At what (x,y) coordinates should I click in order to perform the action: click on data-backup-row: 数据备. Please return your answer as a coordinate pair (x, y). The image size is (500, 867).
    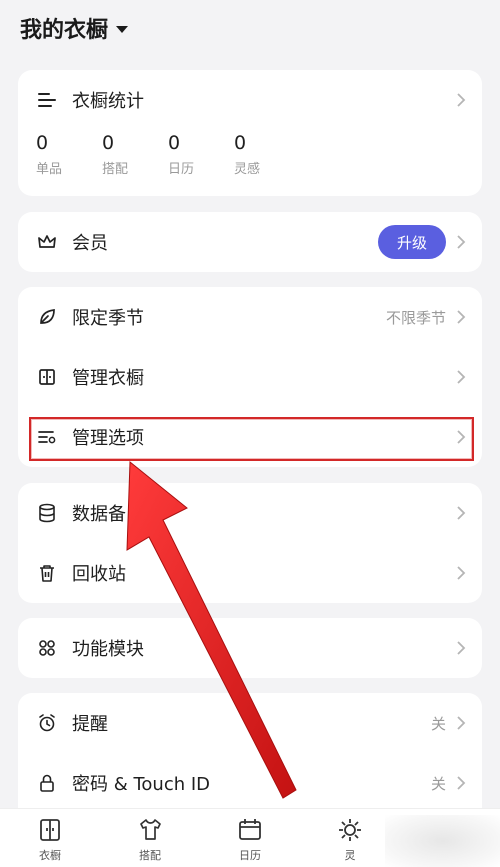
    Looking at the image, I should click on (250, 513).